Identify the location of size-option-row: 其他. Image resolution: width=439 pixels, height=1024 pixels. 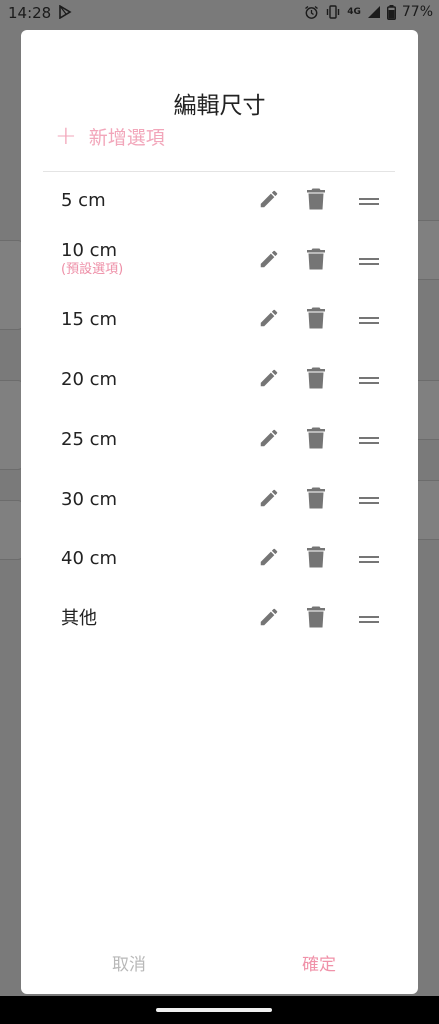
(219, 619).